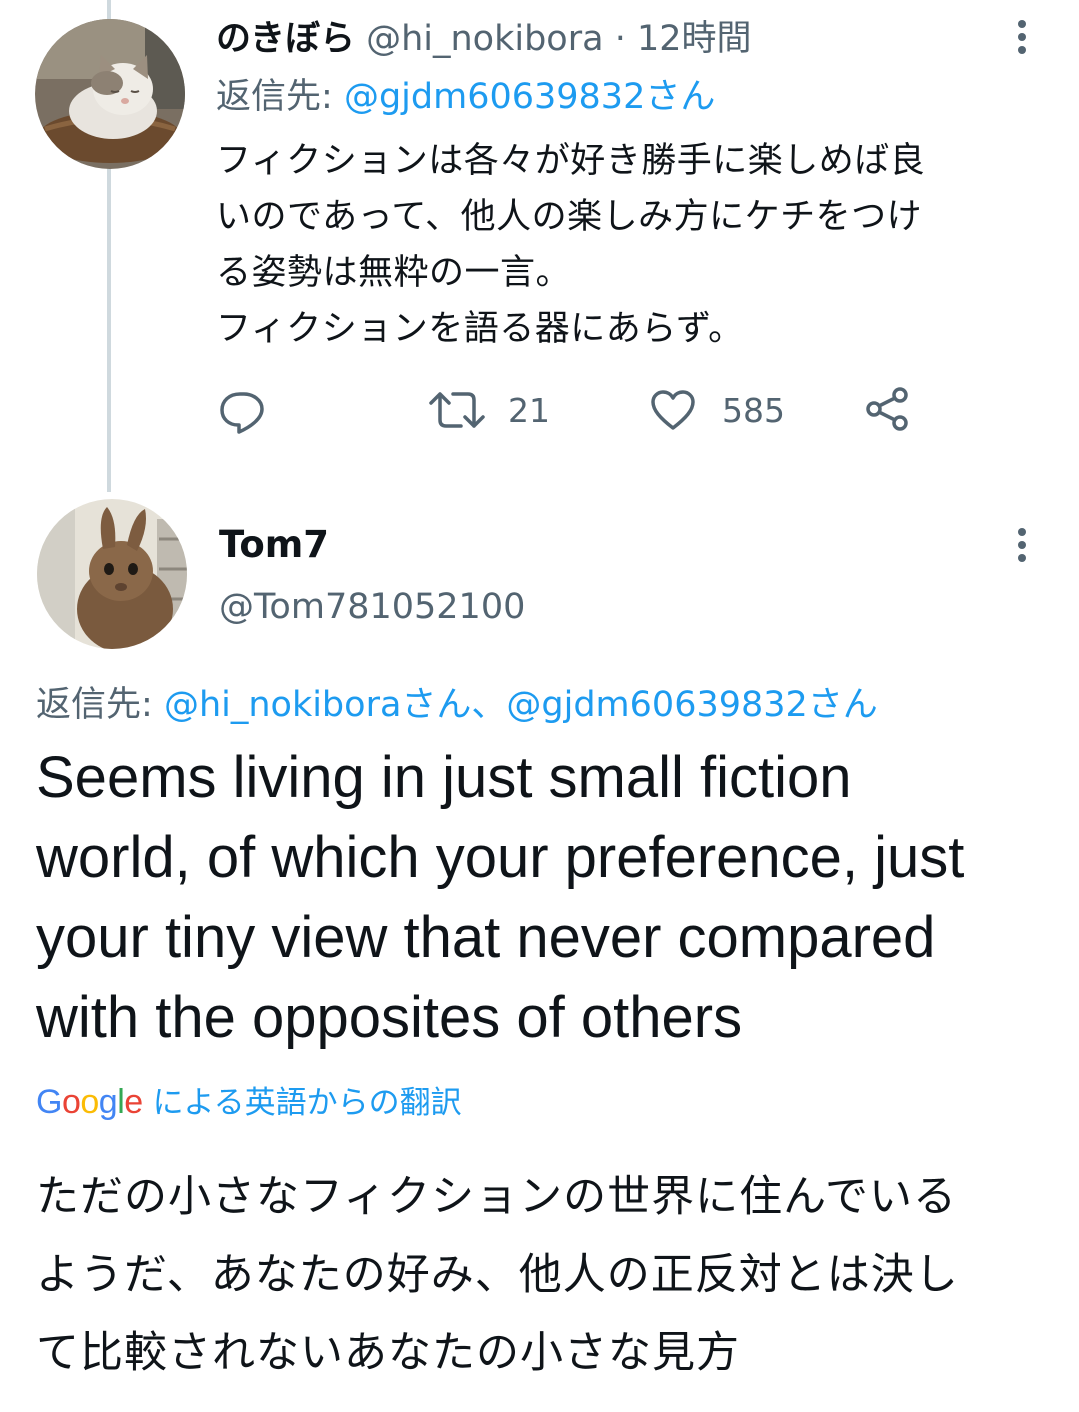 This screenshot has height=1412, width=1079. I want to click on share-button, so click(887, 409).